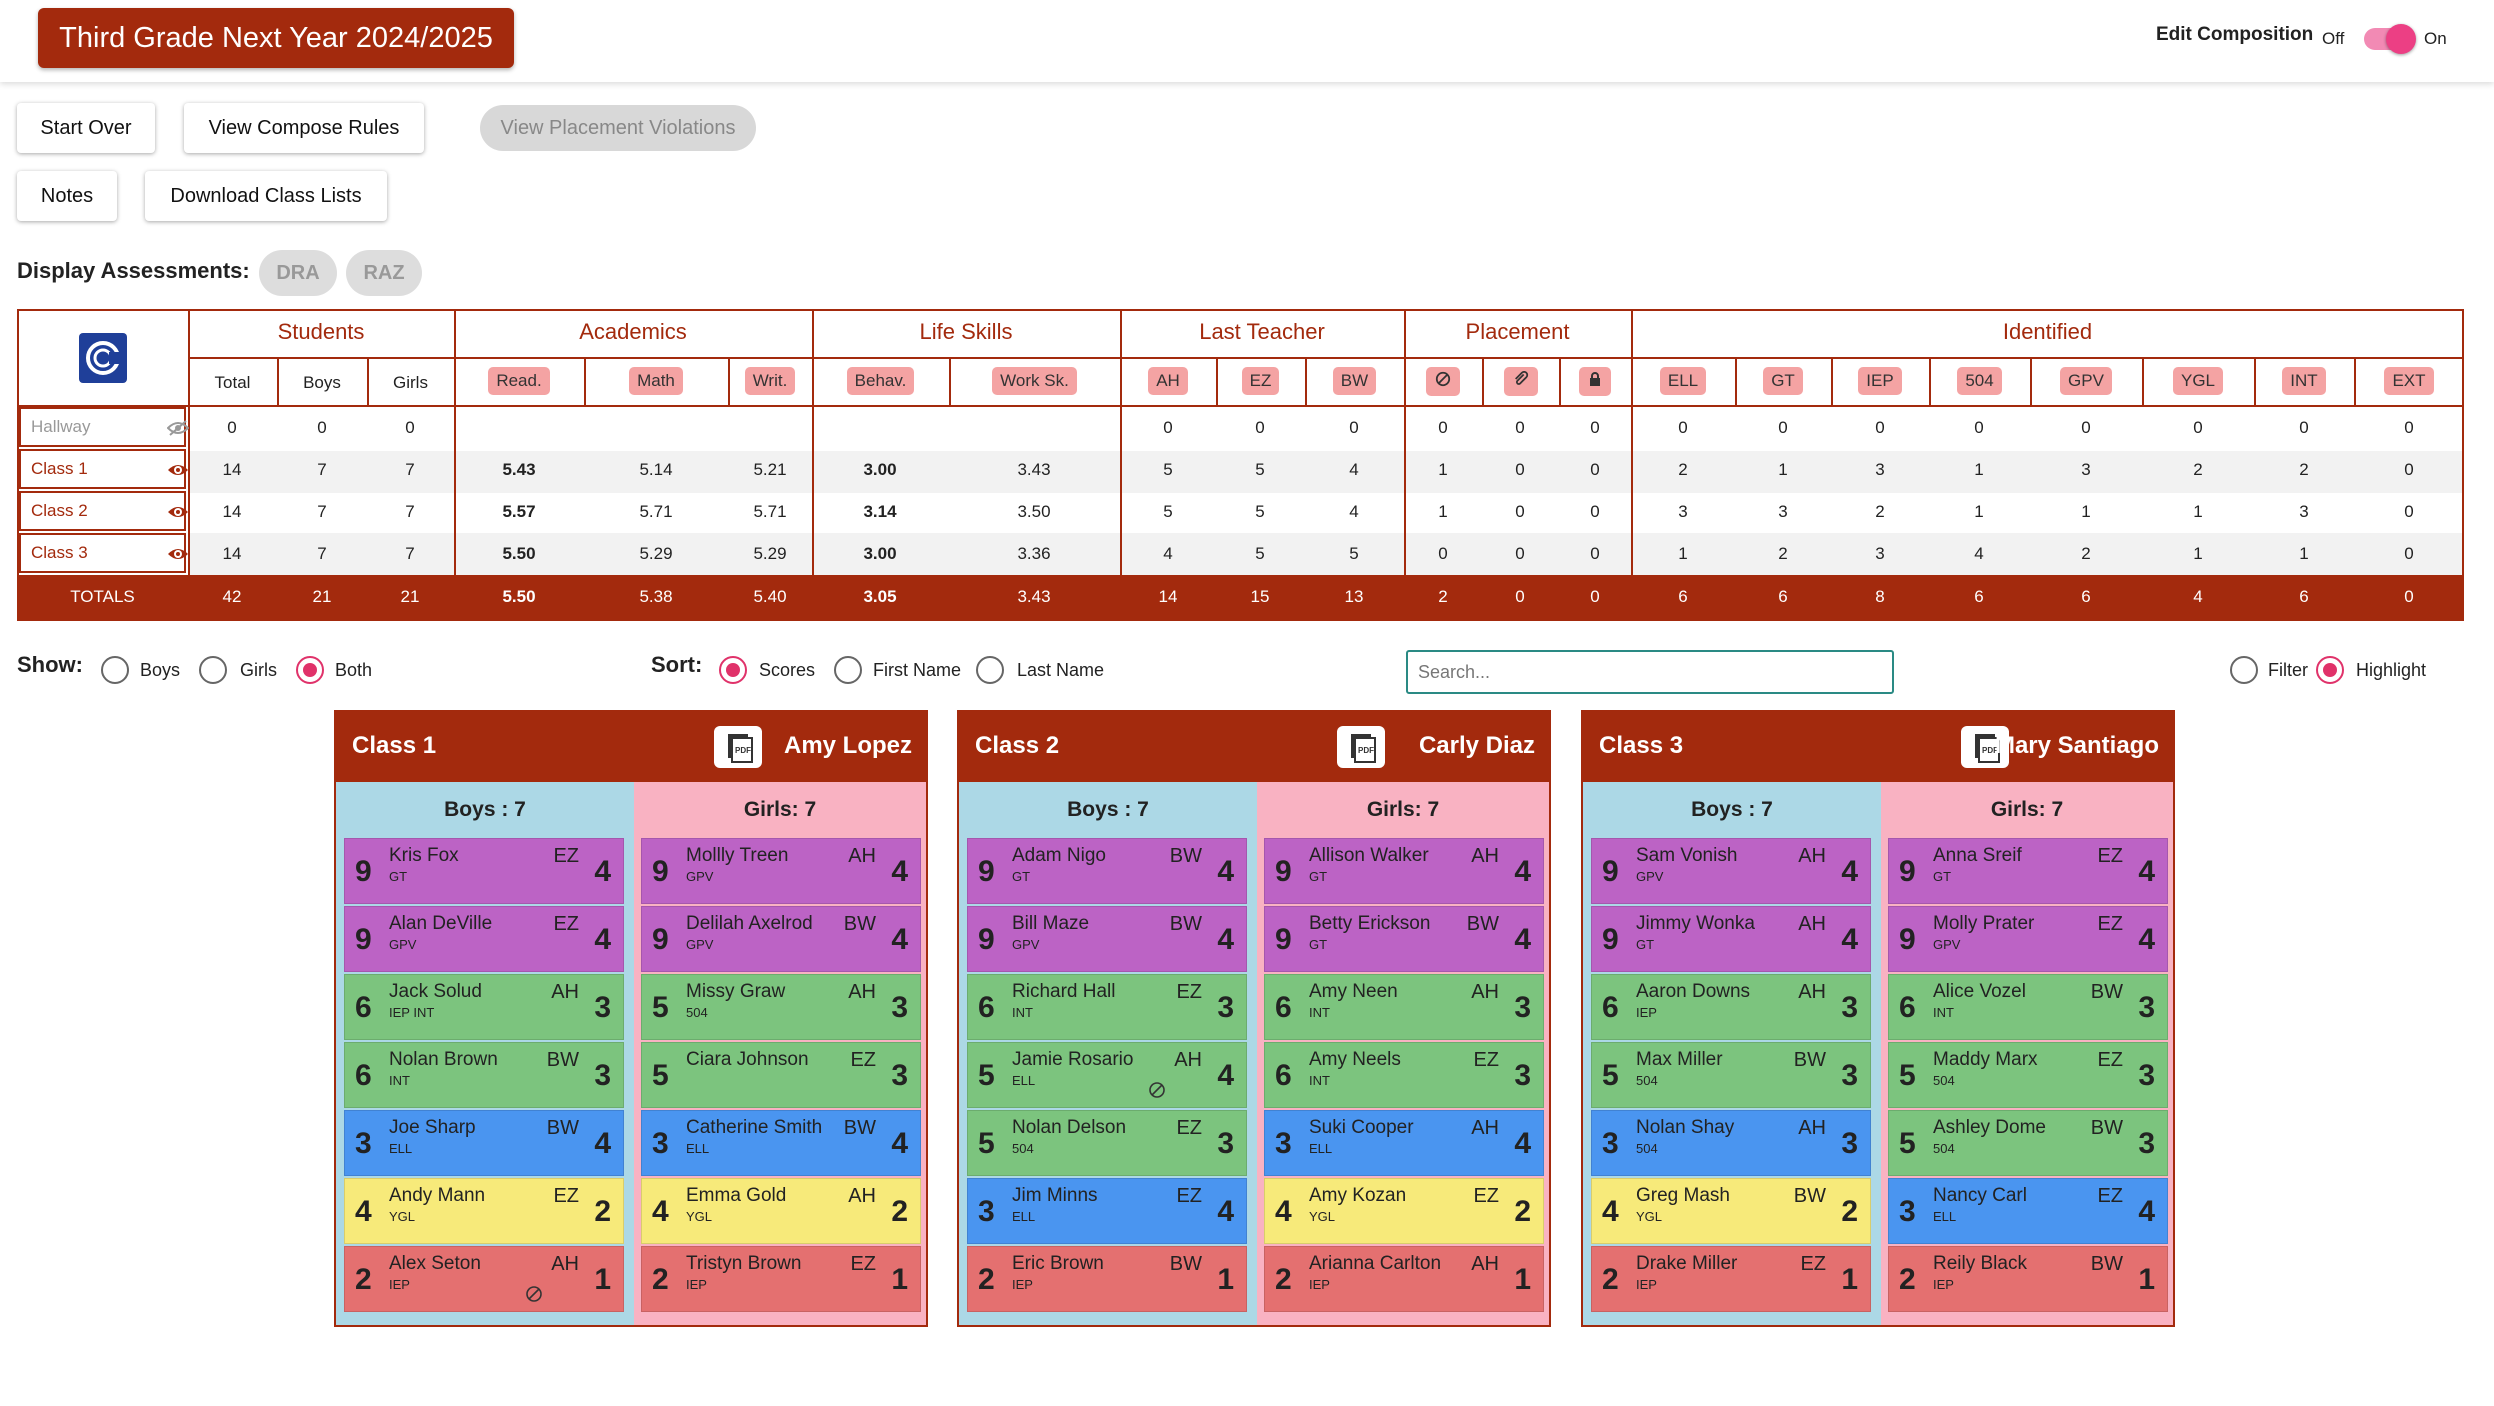  What do you see at coordinates (519, 381) in the screenshot?
I see `col-read: Read.` at bounding box center [519, 381].